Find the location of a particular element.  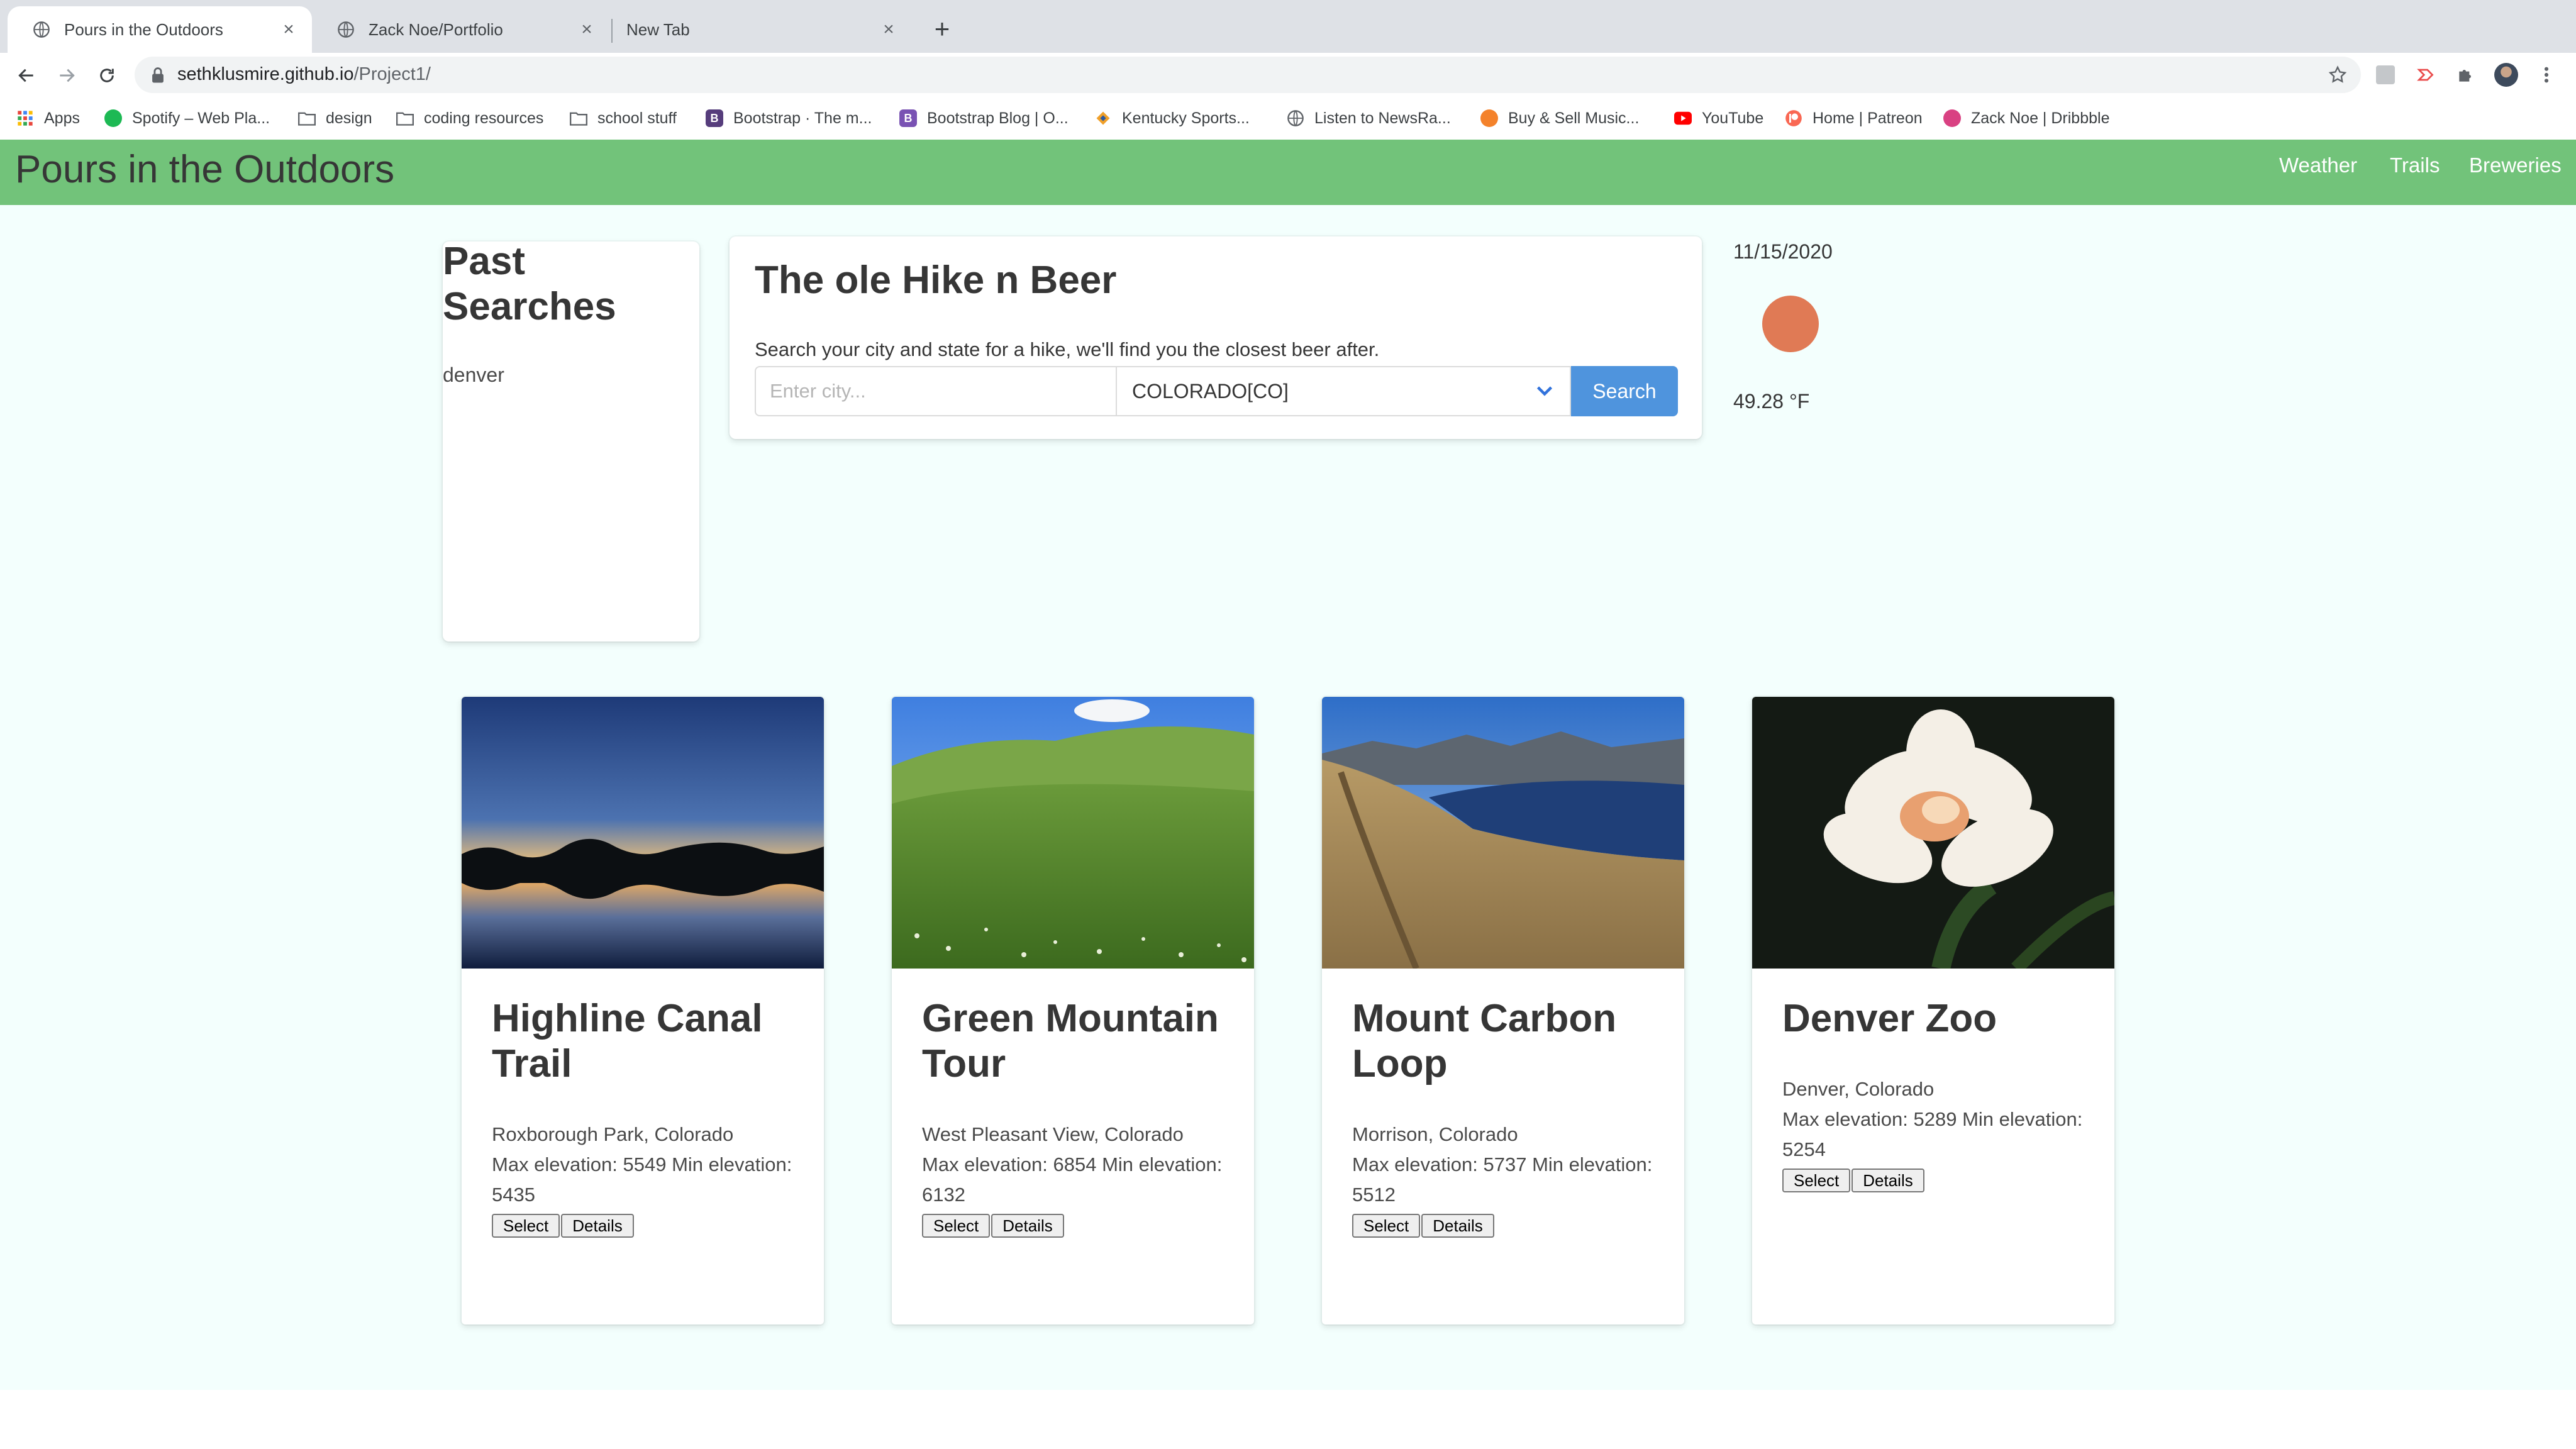

past-searches-title: Past Searches is located at coordinates (529, 284).